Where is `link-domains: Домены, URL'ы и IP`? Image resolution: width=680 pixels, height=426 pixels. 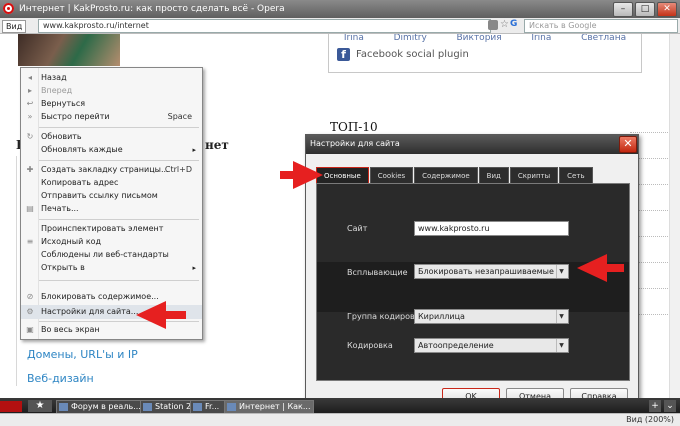
link-domains: Домены, URL'ы и IP is located at coordinates (82, 354).